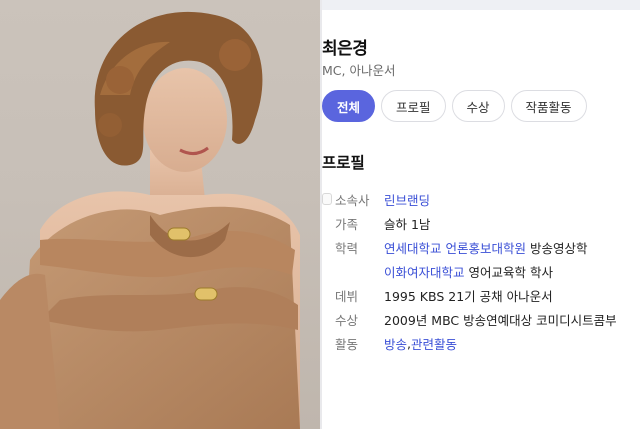 Image resolution: width=640 pixels, height=429 pixels. I want to click on family-value: 슬하 1남, so click(407, 224).